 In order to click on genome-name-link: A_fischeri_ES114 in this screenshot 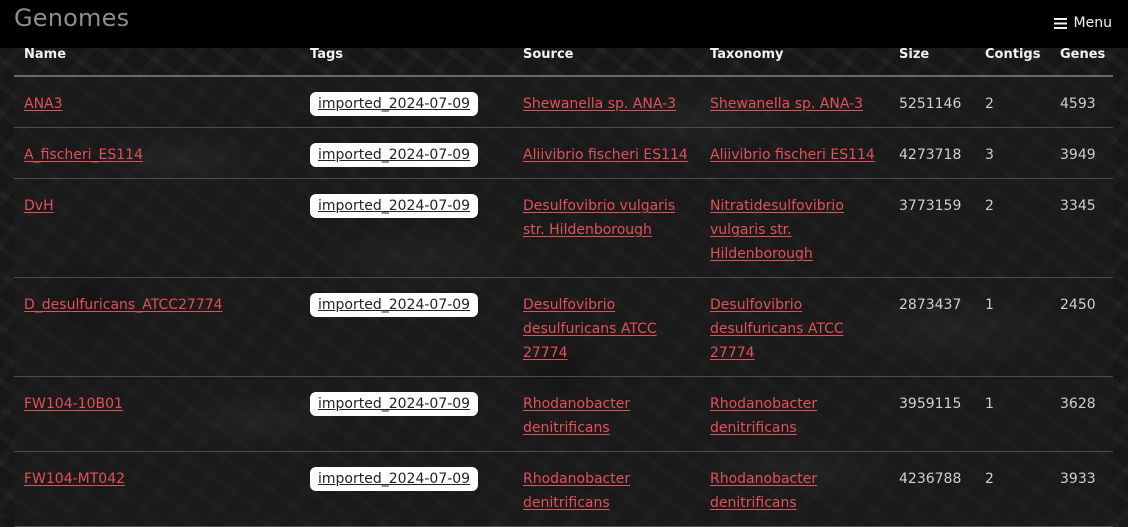, I will do `click(83, 155)`.